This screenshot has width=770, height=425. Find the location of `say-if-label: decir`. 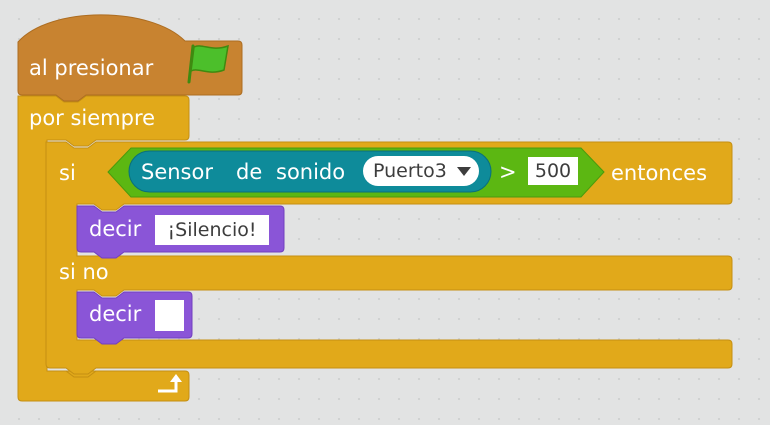

say-if-label: decir is located at coordinates (115, 229).